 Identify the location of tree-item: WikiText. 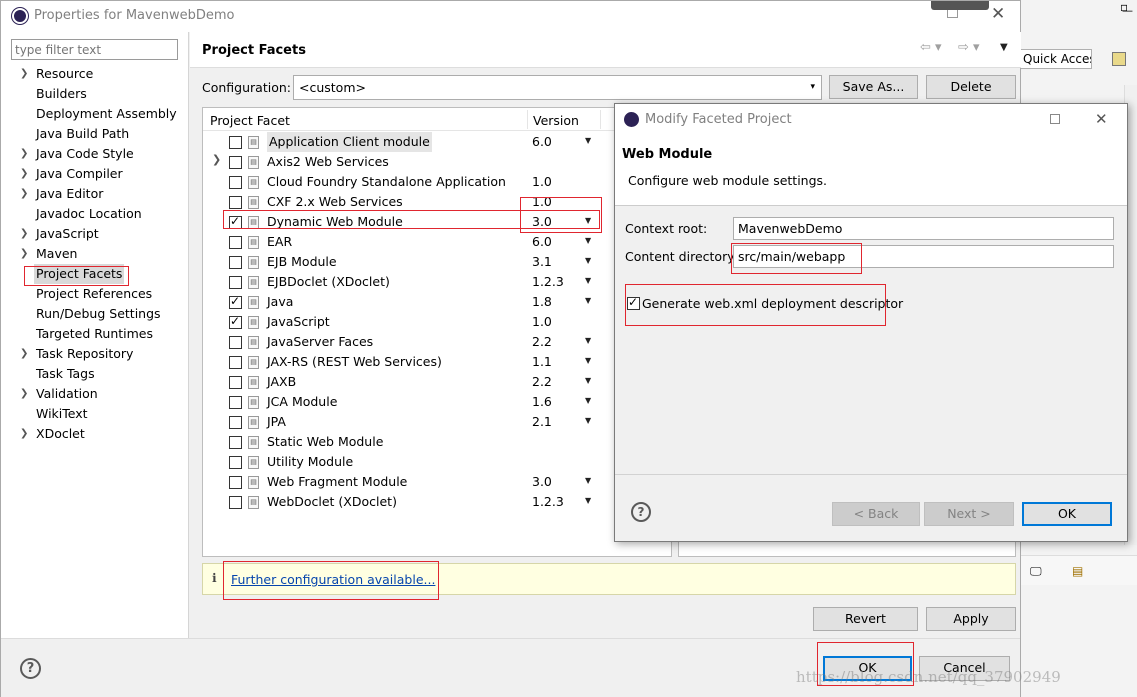
(62, 414).